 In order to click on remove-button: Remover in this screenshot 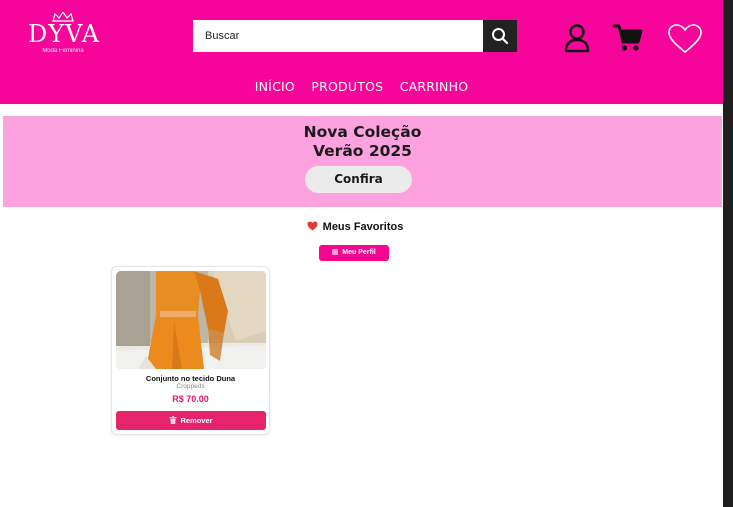, I will do `click(191, 420)`.